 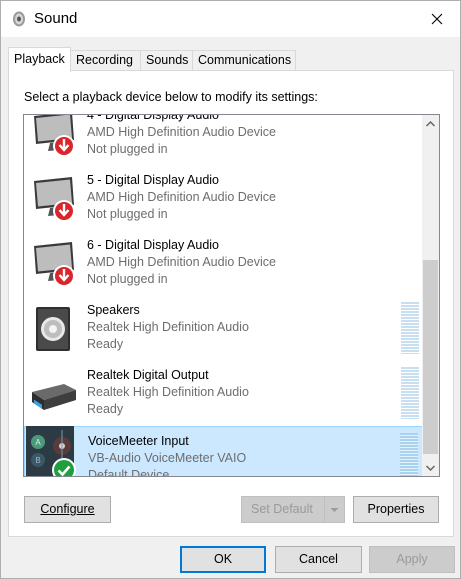 I want to click on close-button, so click(x=437, y=19).